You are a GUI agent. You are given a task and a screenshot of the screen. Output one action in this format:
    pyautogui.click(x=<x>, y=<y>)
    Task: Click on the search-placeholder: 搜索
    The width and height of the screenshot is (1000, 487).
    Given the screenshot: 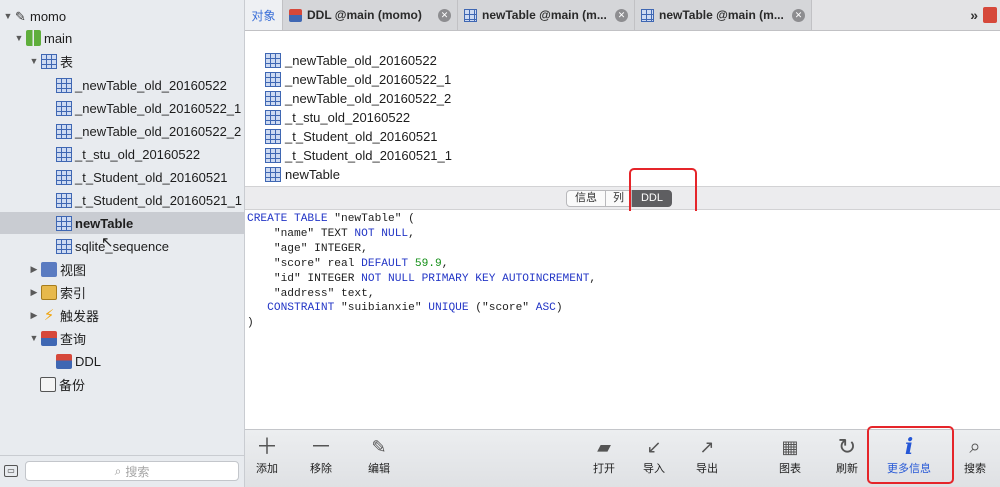 What is the action you would take?
    pyautogui.click(x=137, y=471)
    